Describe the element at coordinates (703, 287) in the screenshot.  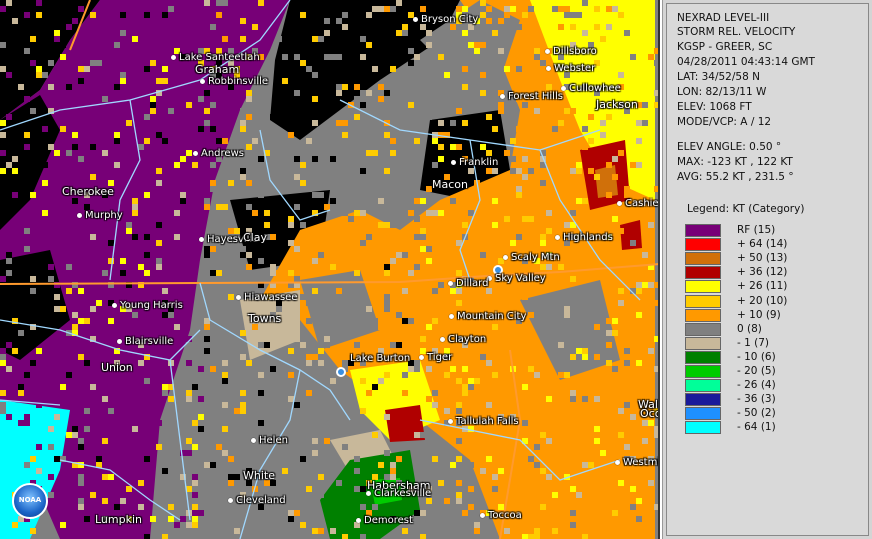
I see `legend-swatch` at that location.